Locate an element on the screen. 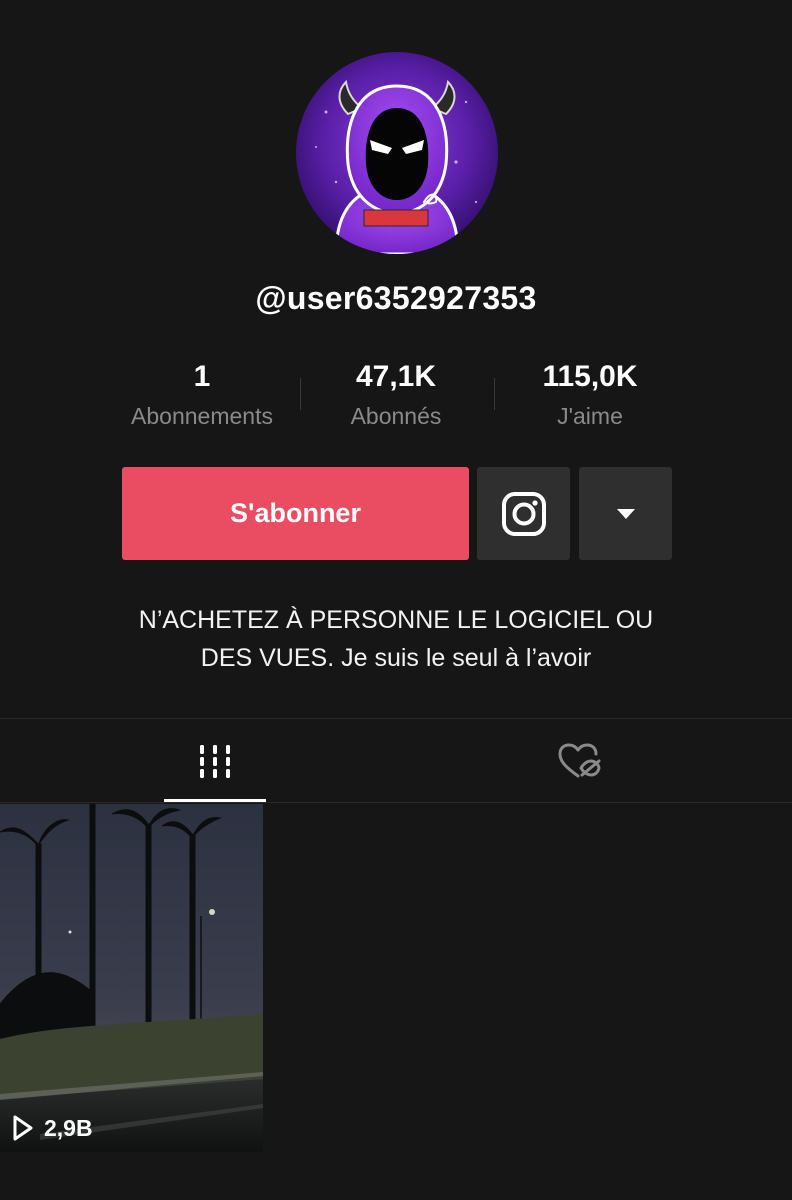  stat-followers: 47,1K Abonnés is located at coordinates (396, 397).